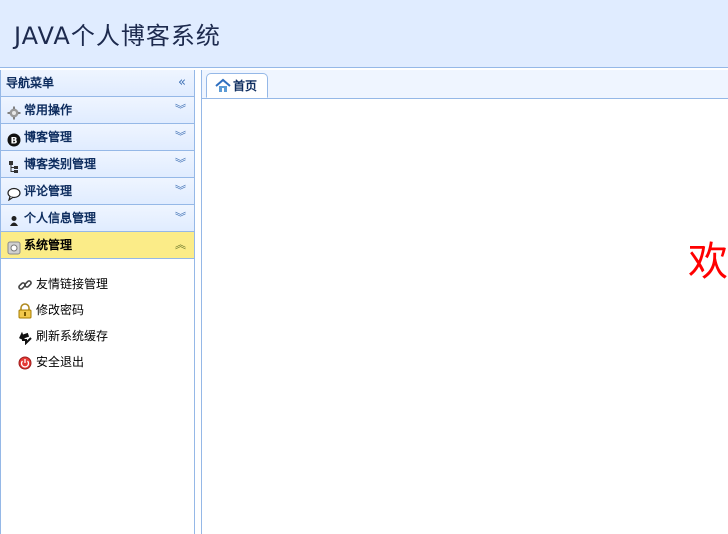  I want to click on nav-section-label: 系统管理, so click(48, 245).